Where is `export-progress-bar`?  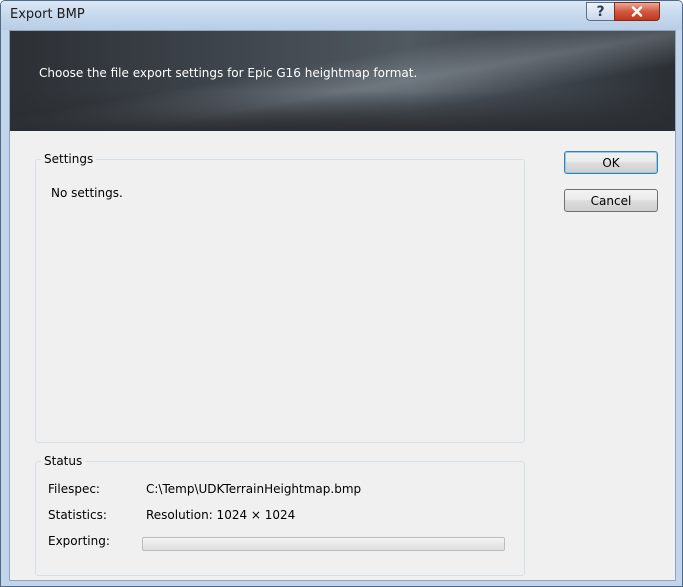
export-progress-bar is located at coordinates (323, 544).